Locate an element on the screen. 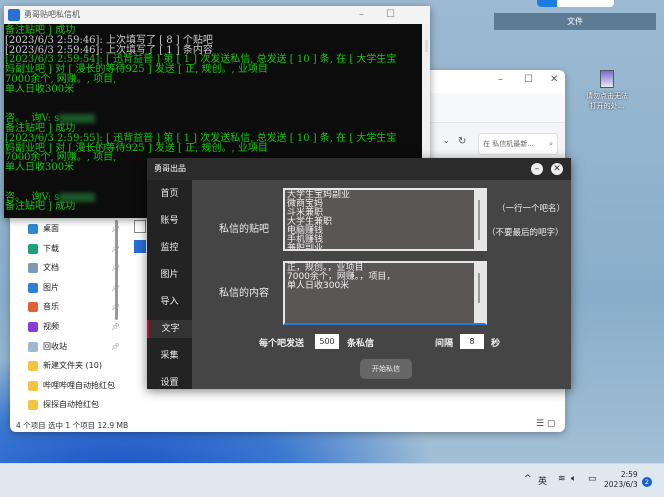 The height and width of the screenshot is (497, 664). sidebar-item: 采集 is located at coordinates (169, 356).